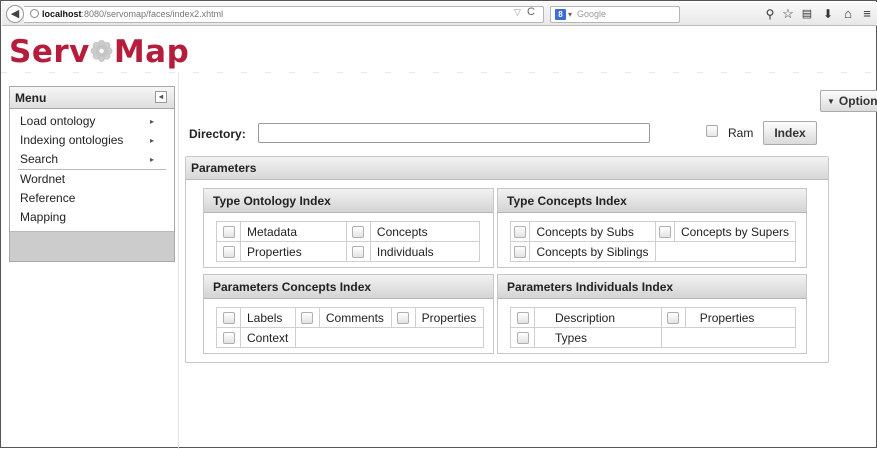 The width and height of the screenshot is (877, 449). What do you see at coordinates (741, 133) in the screenshot?
I see `ram-label: Ram` at bounding box center [741, 133].